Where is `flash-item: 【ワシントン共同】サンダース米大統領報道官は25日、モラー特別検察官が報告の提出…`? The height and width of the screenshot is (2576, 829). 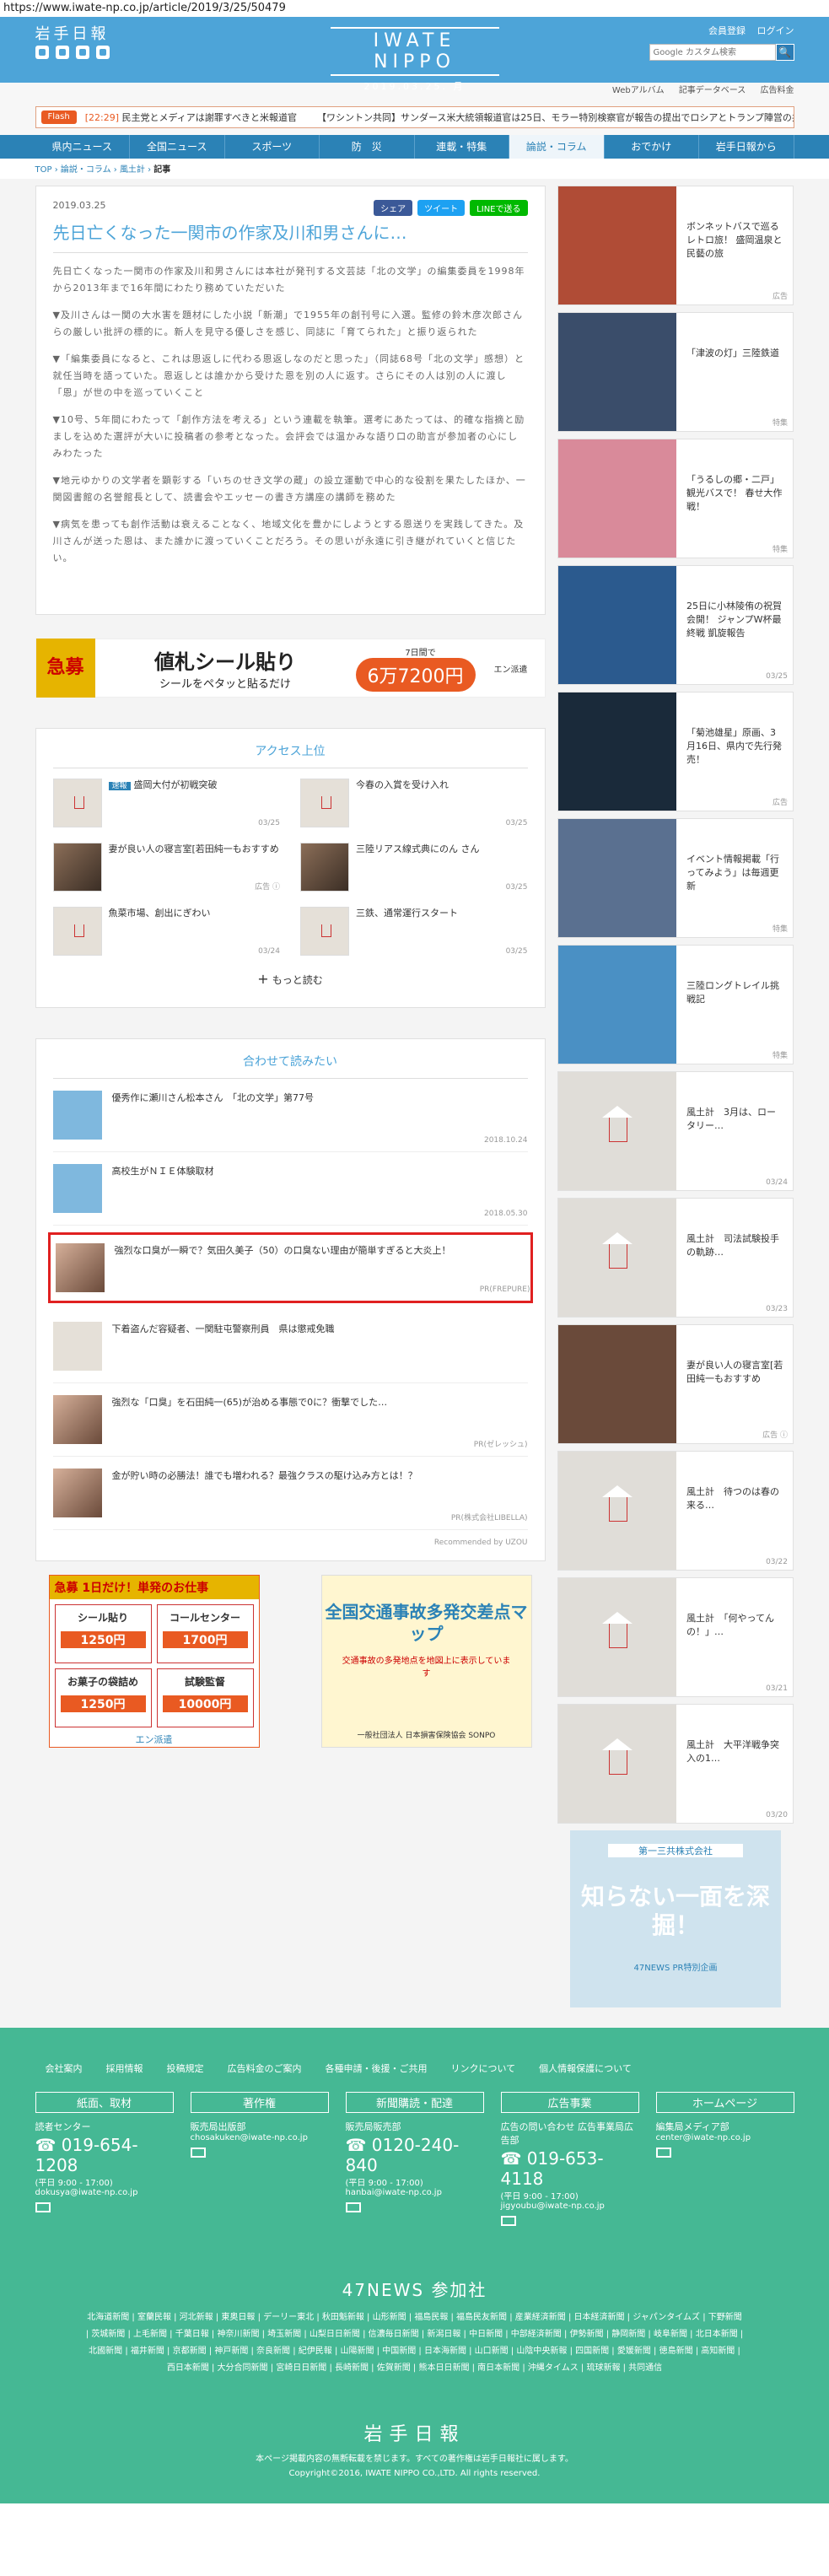
flash-item: 【ワシントン共同】サンダース米大統領報道官は25日、モラー特別検察官が報告の提出… is located at coordinates (555, 117).